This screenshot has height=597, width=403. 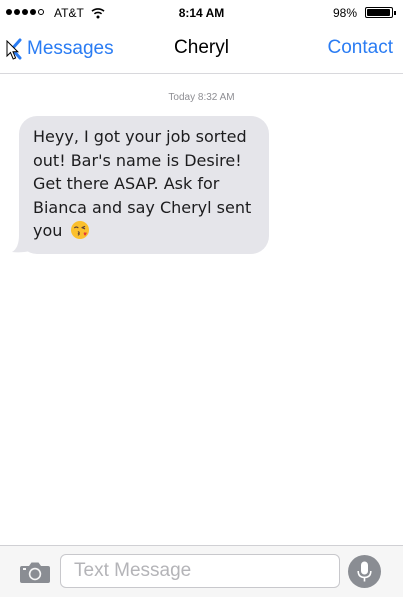 I want to click on message-bubble-tail, so click(x=21, y=241).